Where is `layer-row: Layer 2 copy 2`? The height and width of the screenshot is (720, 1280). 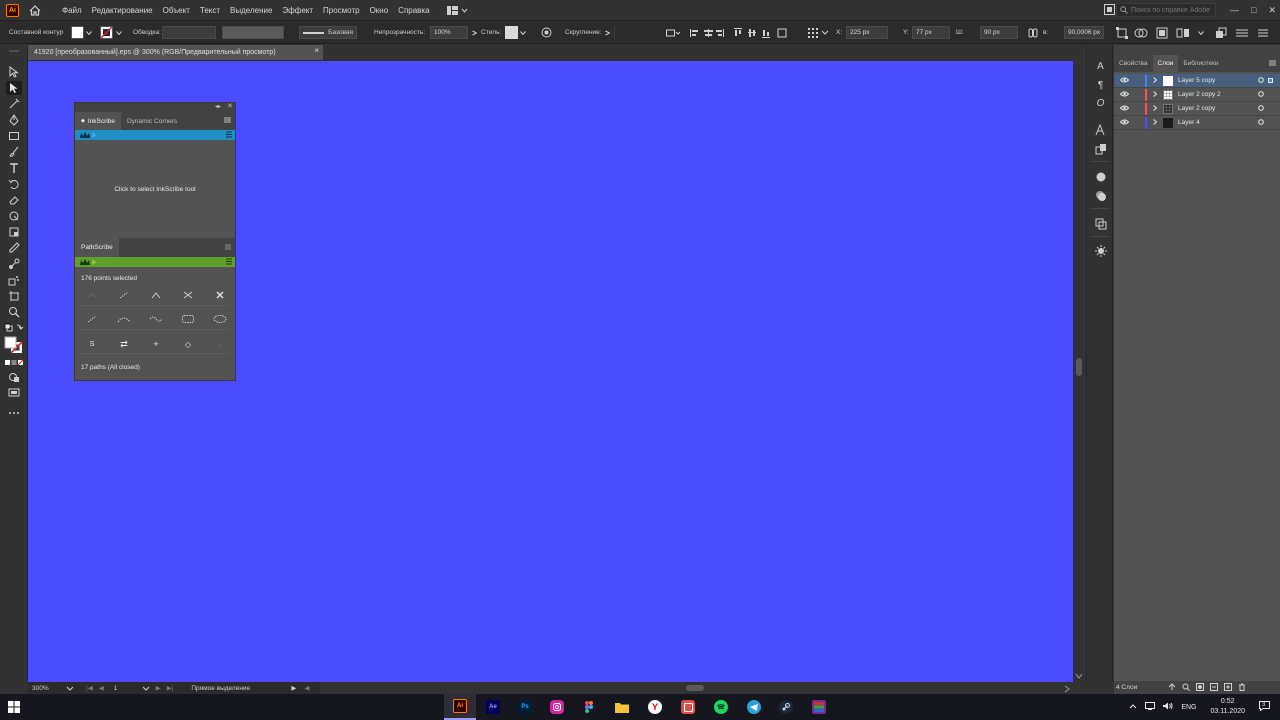 layer-row: Layer 2 copy 2 is located at coordinates (1197, 95).